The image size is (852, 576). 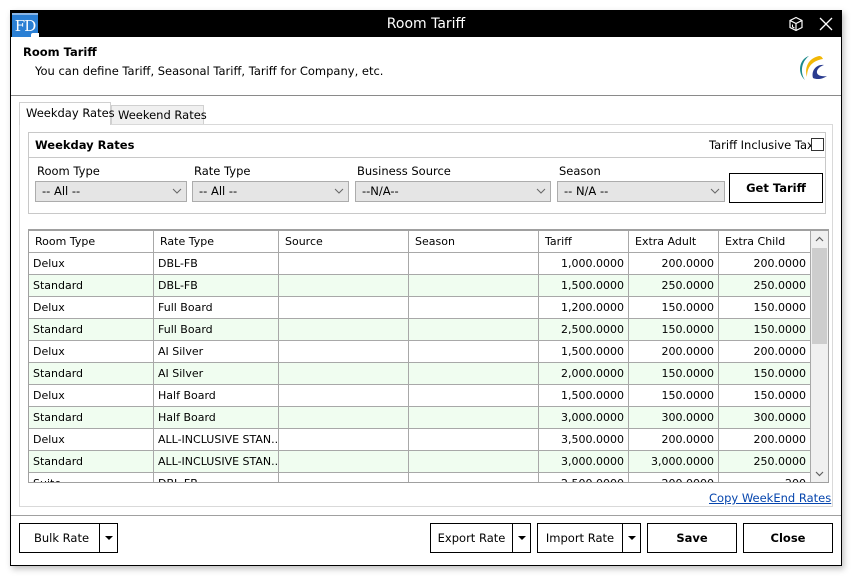 What do you see at coordinates (584, 440) in the screenshot?
I see `table-cell: 3,500.0000` at bounding box center [584, 440].